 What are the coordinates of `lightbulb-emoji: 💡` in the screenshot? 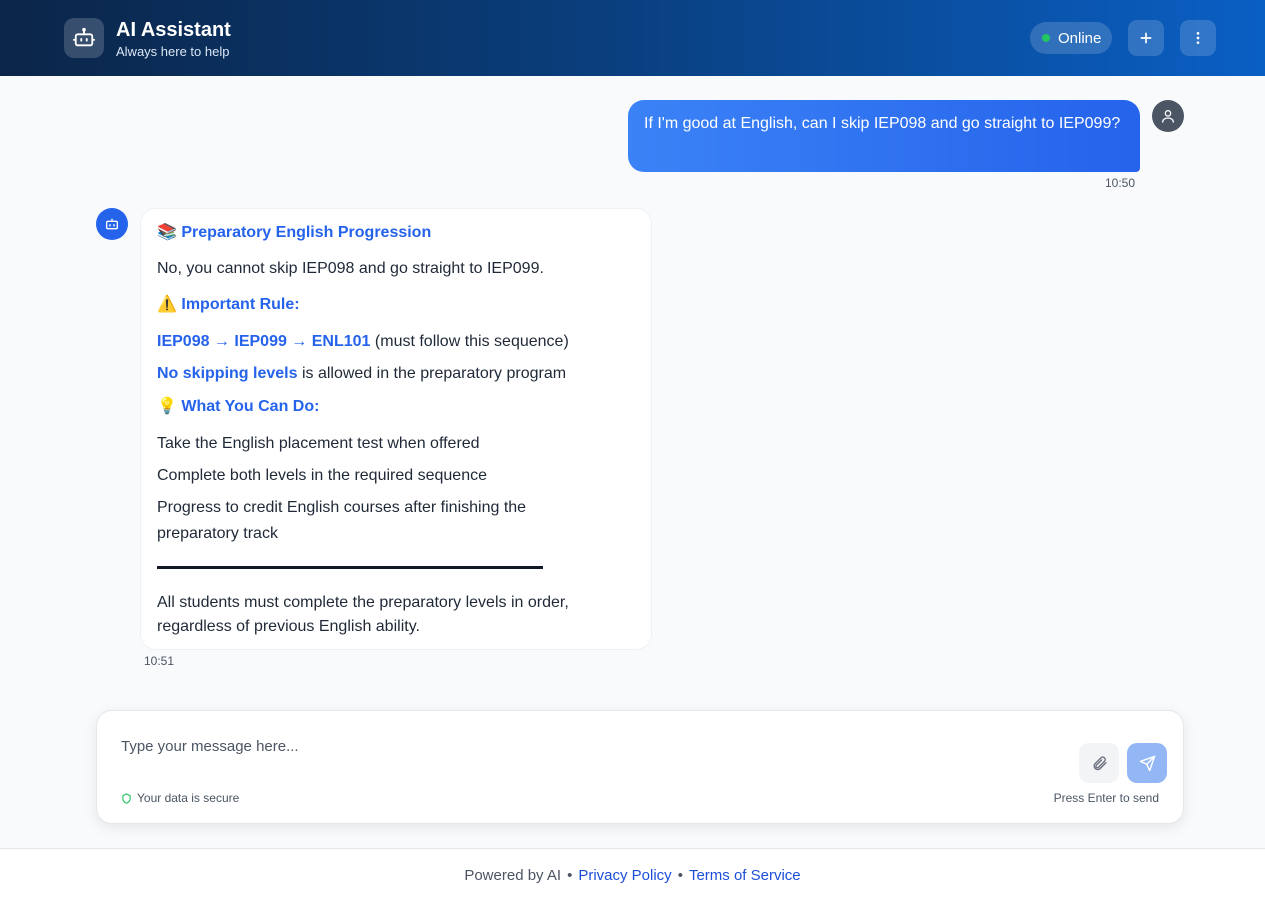 It's located at (167, 406).